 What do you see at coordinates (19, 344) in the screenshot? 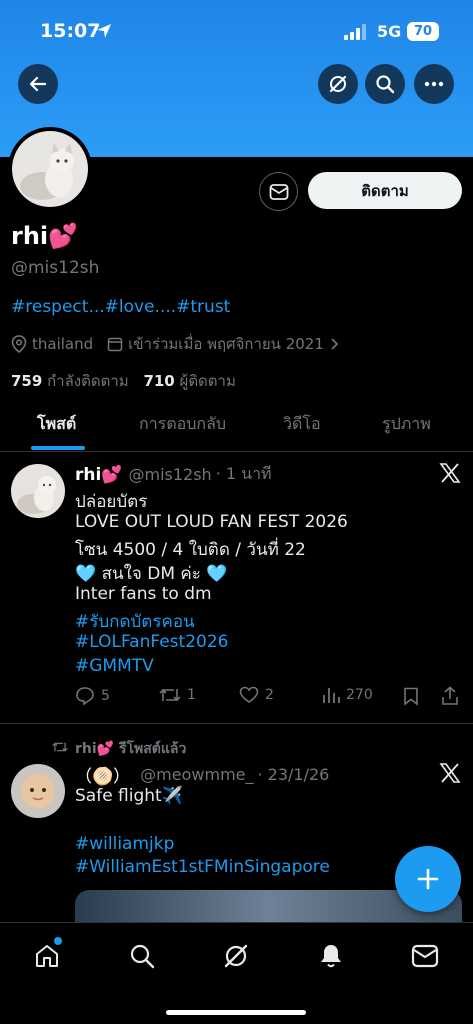
I see `location-pin-icon` at bounding box center [19, 344].